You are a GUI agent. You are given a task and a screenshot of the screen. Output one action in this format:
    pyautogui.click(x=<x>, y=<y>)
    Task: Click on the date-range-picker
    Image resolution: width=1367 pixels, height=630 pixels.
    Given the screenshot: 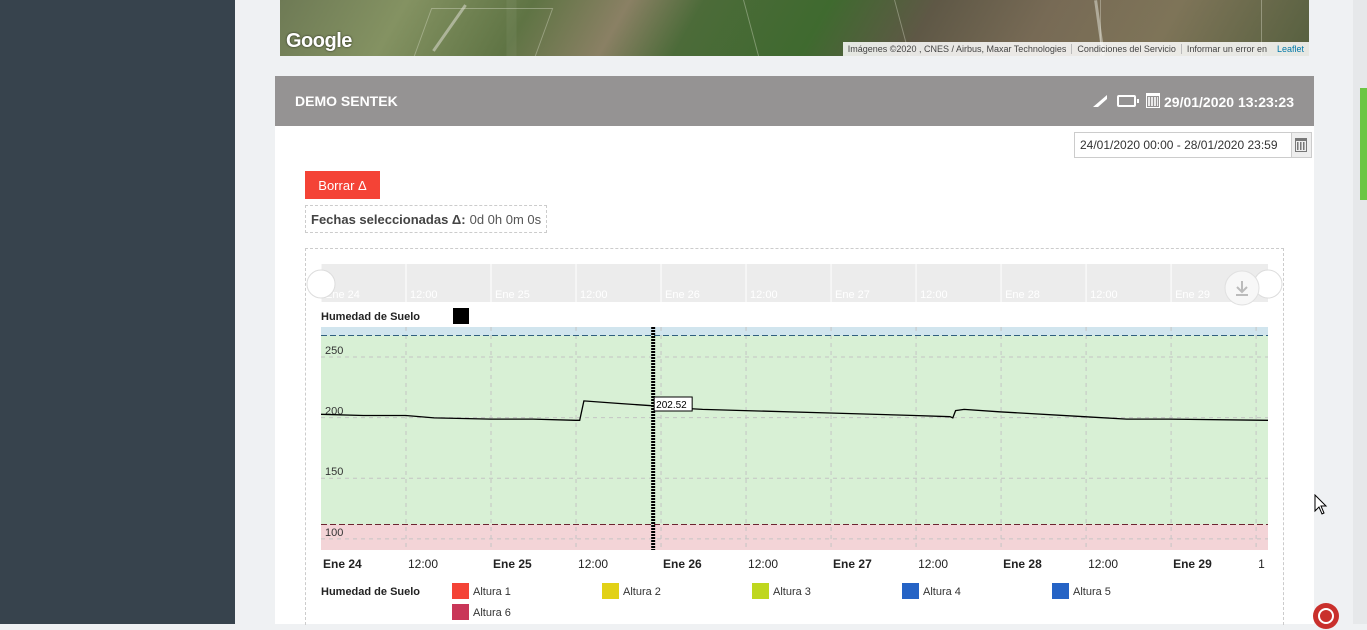 What is the action you would take?
    pyautogui.click(x=1193, y=145)
    